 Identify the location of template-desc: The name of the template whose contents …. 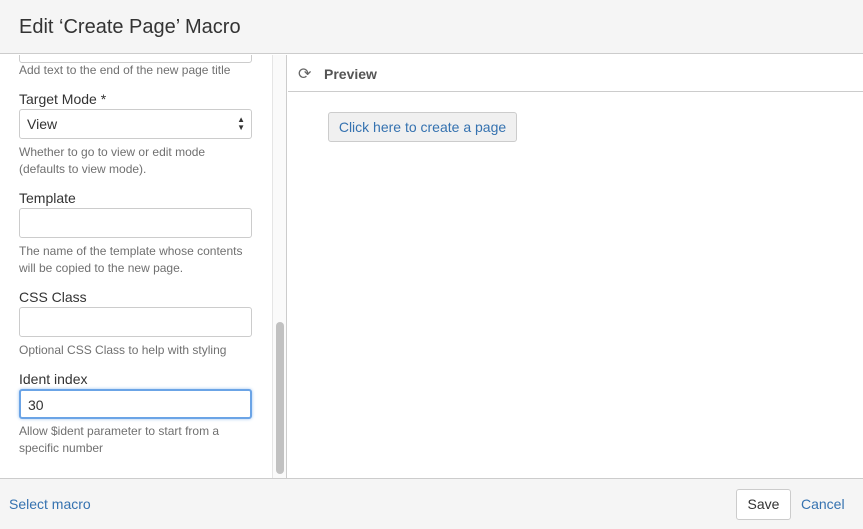
(131, 259).